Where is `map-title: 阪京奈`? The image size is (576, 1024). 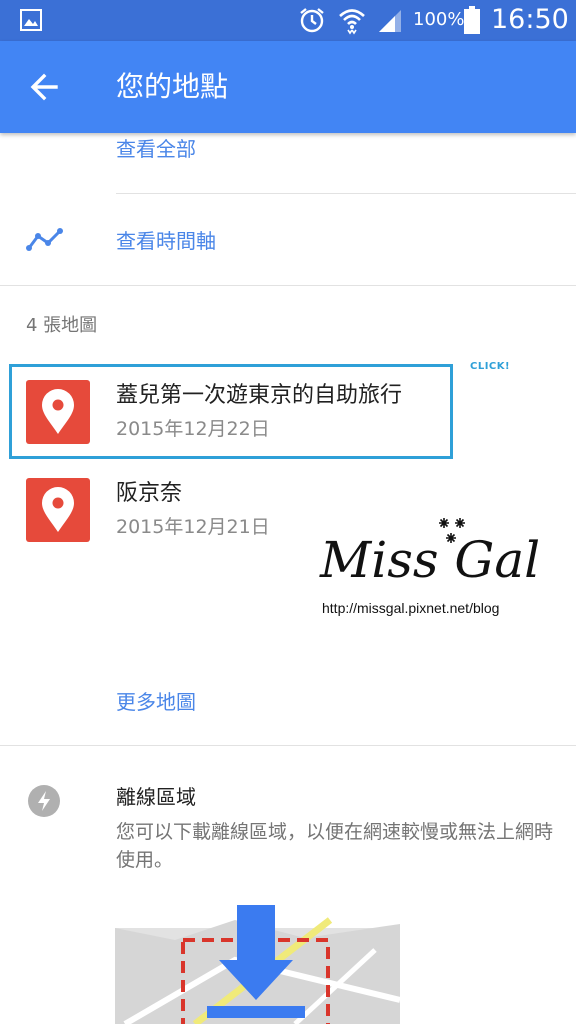 map-title: 阪京奈 is located at coordinates (149, 493).